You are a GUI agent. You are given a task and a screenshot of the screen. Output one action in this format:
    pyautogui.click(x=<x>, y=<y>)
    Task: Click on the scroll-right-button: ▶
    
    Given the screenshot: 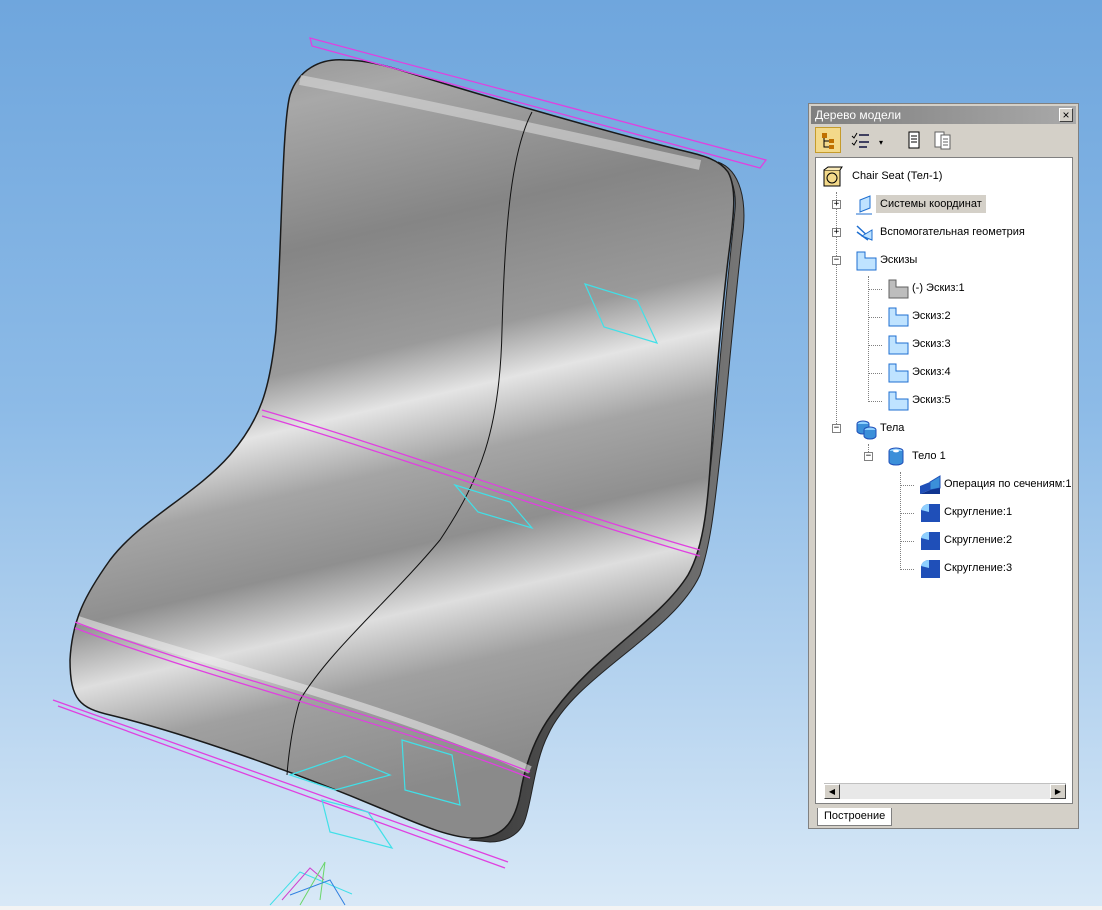 What is the action you would take?
    pyautogui.click(x=1058, y=791)
    